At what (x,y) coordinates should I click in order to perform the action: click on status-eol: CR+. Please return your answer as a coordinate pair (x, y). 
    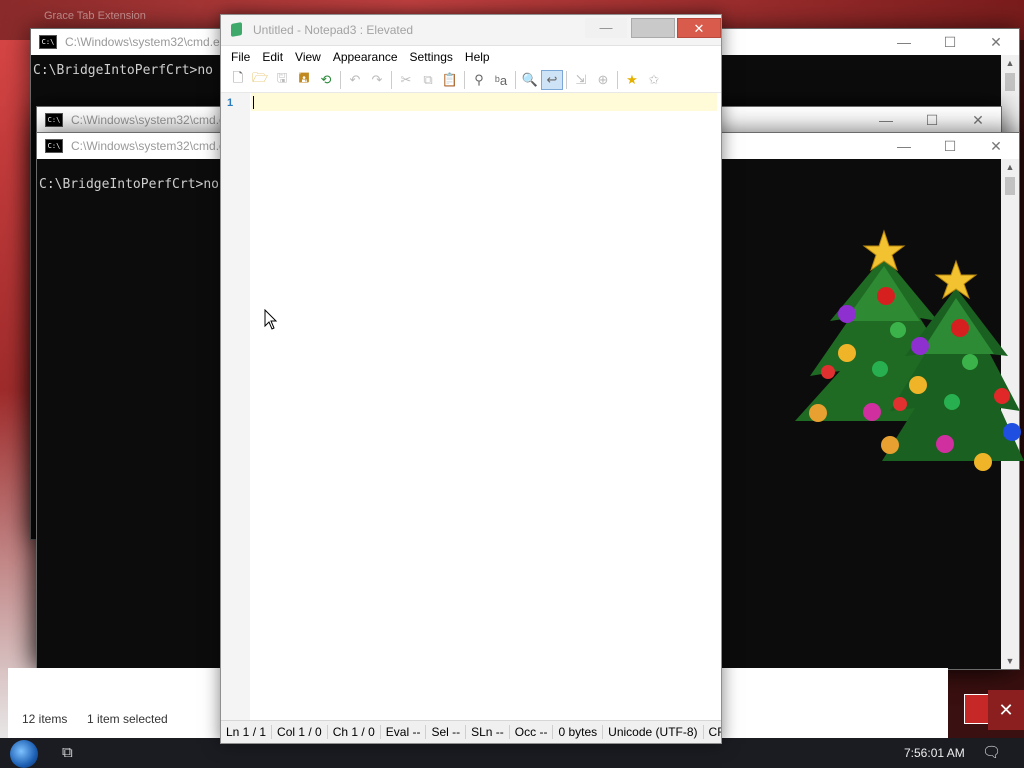
    Looking at the image, I should click on (712, 732).